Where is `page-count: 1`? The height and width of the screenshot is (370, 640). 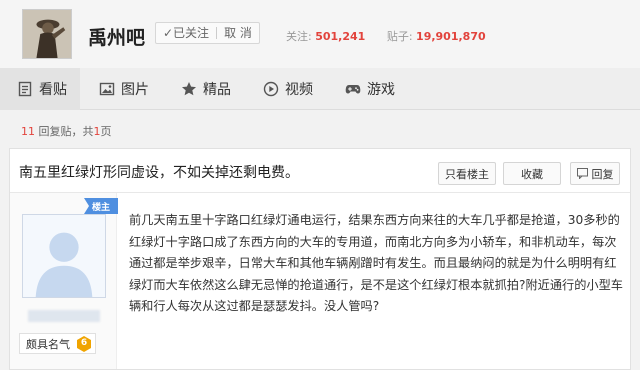 page-count: 1 is located at coordinates (97, 131).